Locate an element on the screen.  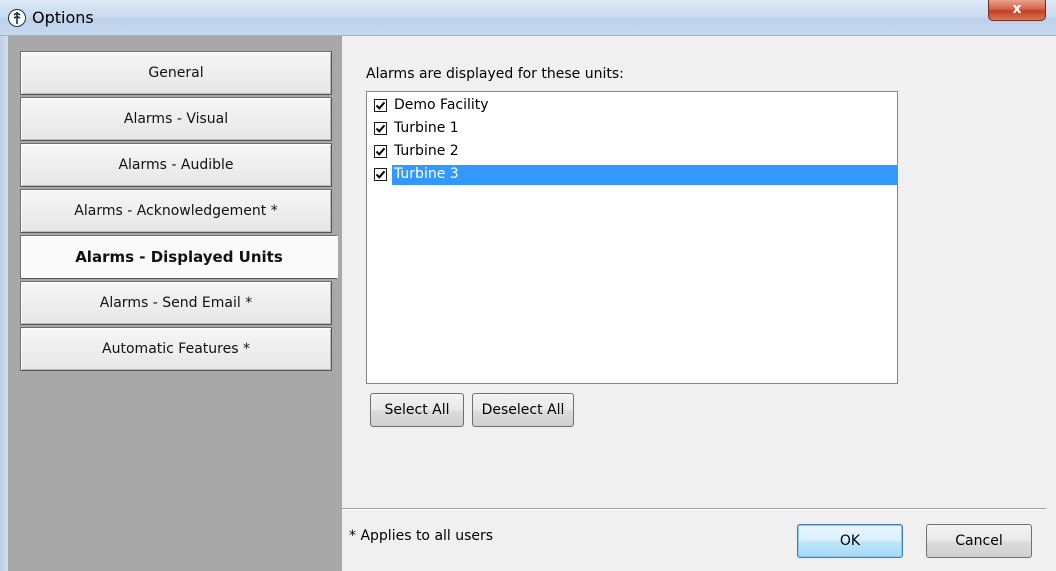
sidebar-item-alarms-audible: Alarms - Audible is located at coordinates (176, 165).